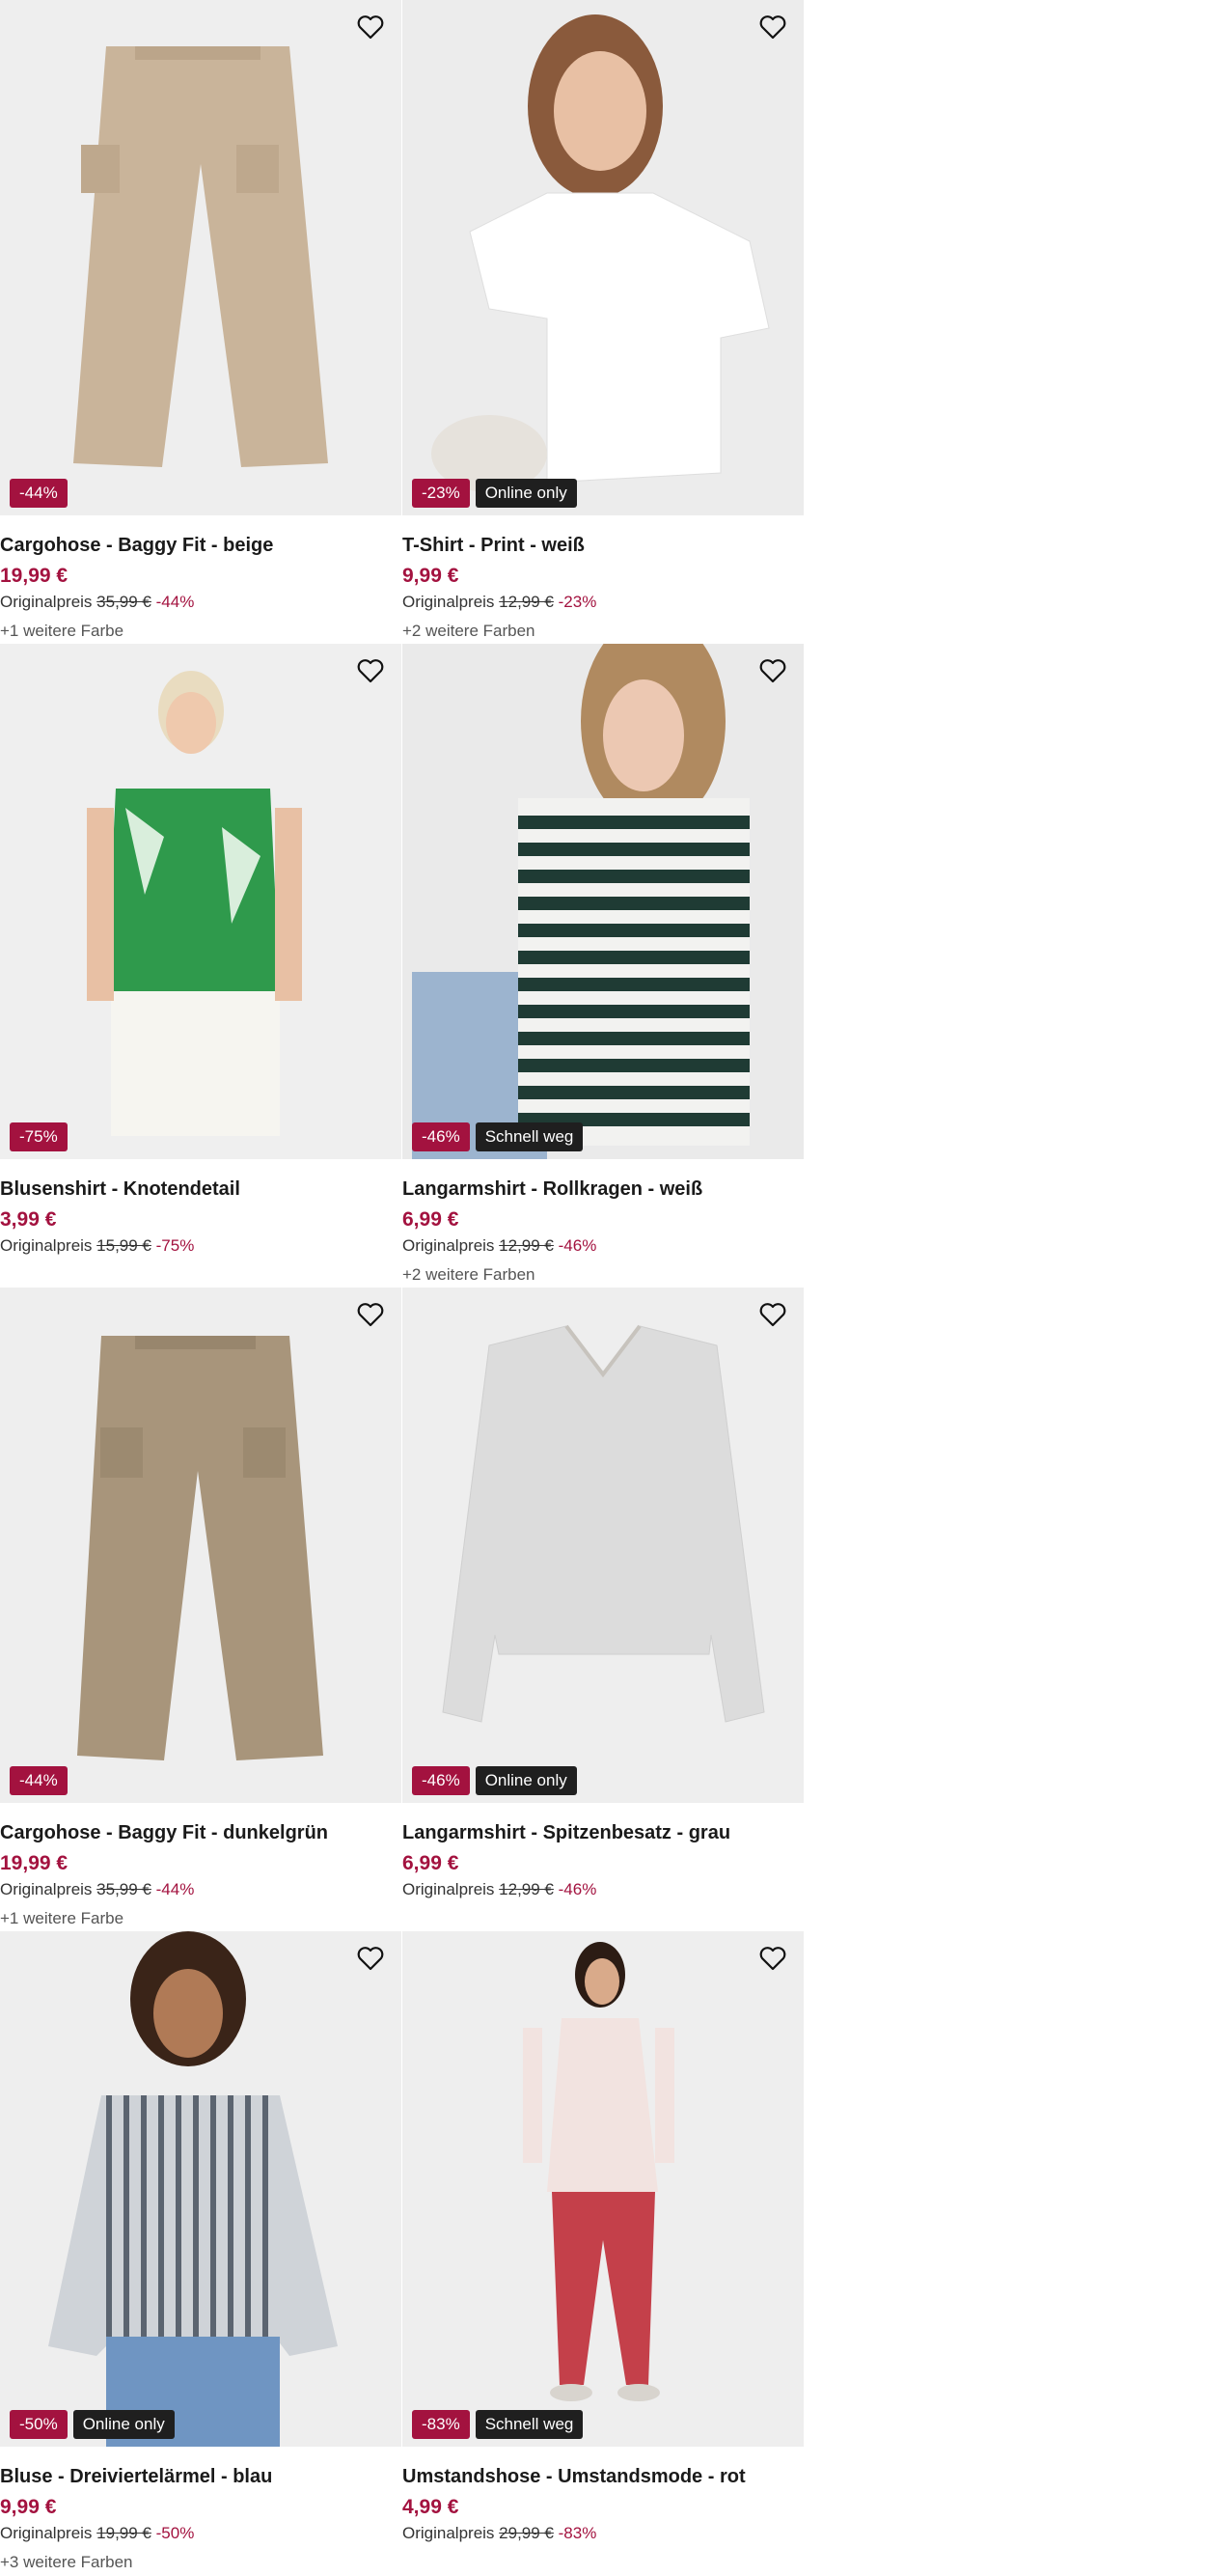 The width and height of the screenshot is (1206, 2576). Describe the element at coordinates (198, 1832) in the screenshot. I see `product-title: Cargohose - Baggy Fit - dunkelgrün` at that location.